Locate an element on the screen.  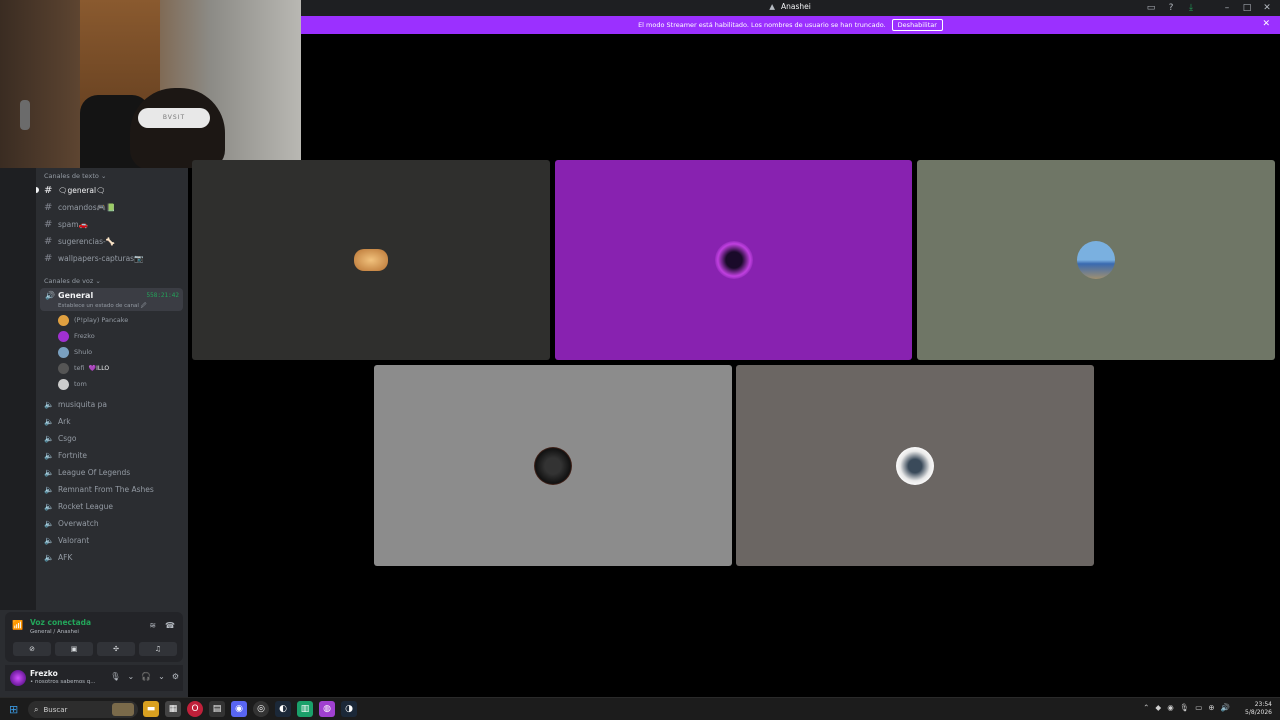
voice-member: tom is located at coordinates (72, 384).